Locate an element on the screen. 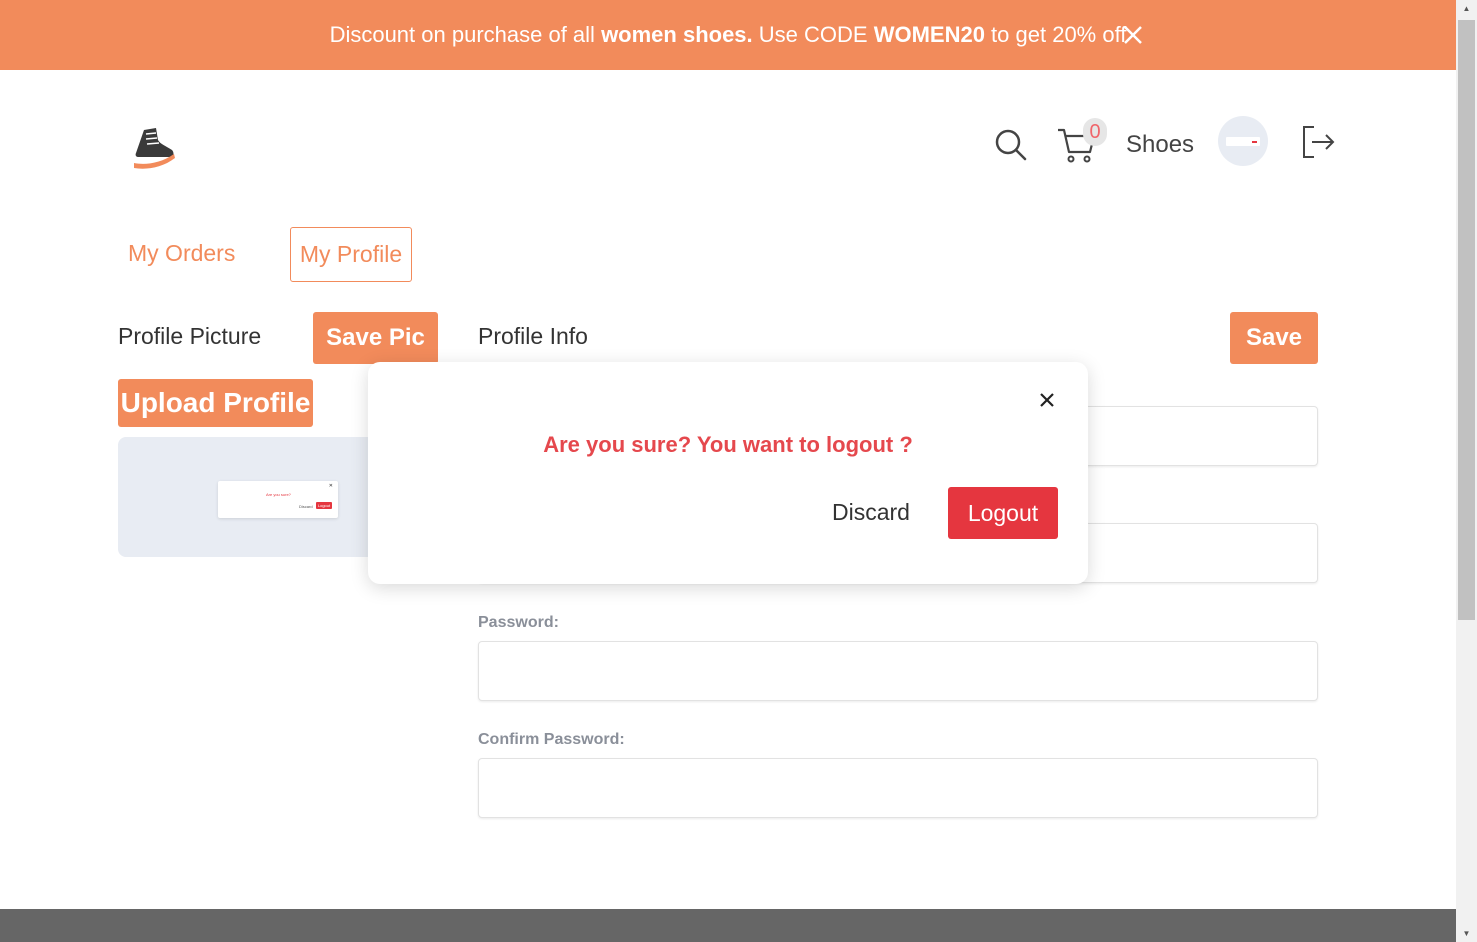 This screenshot has width=1477, height=942. tab-my-orders: My Orders is located at coordinates (181, 253).